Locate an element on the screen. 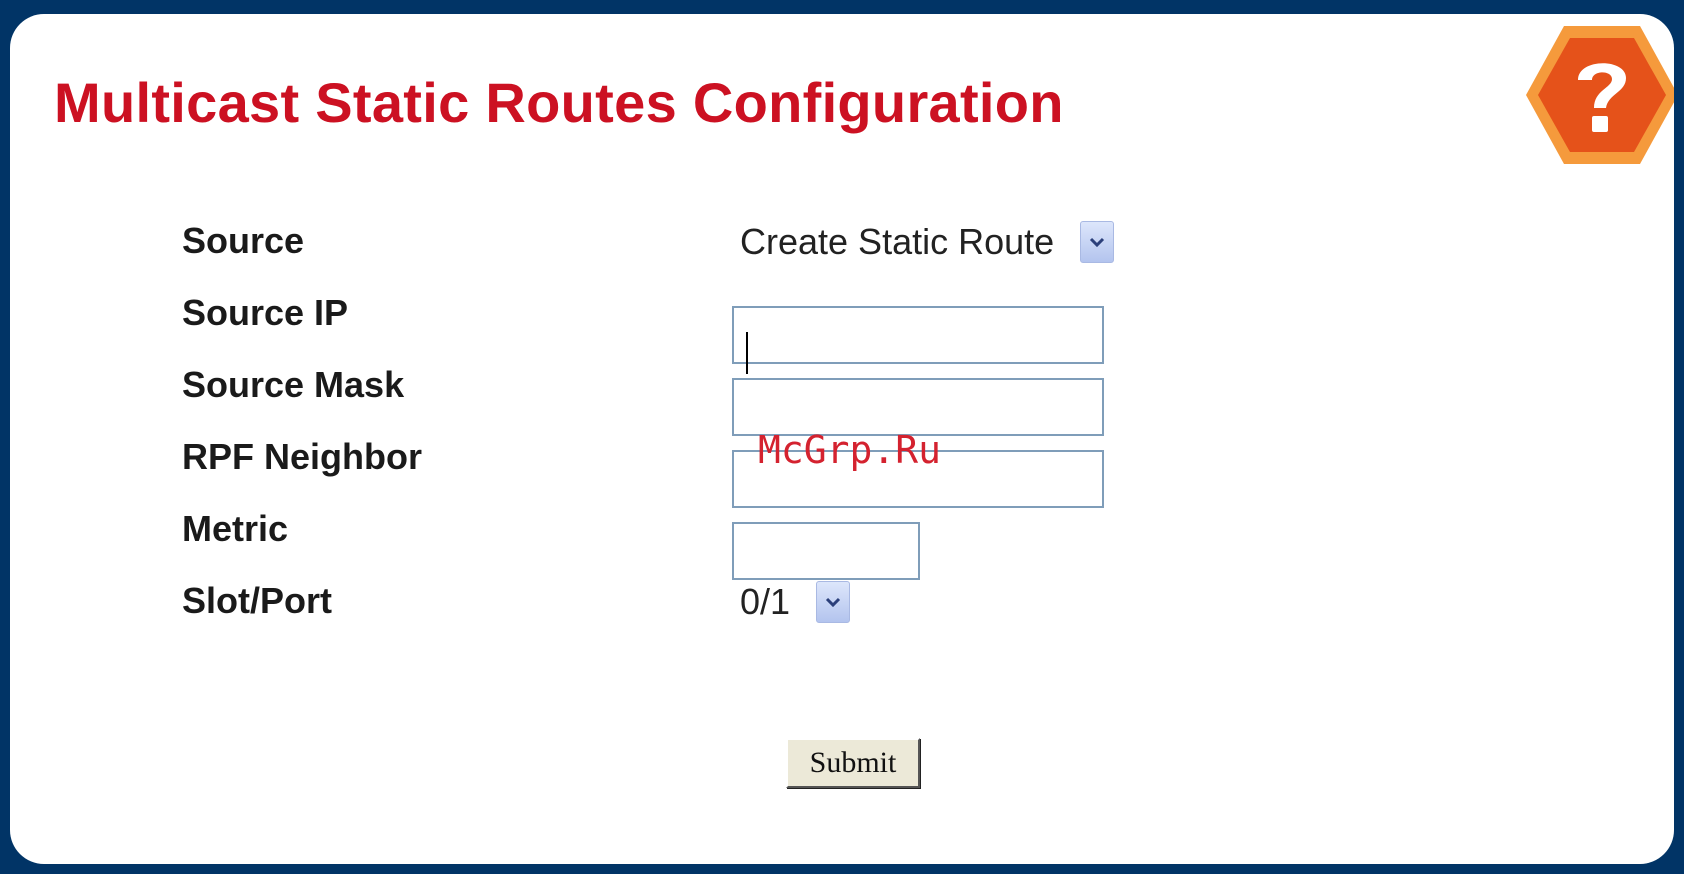  source-label: Source is located at coordinates (243, 240).